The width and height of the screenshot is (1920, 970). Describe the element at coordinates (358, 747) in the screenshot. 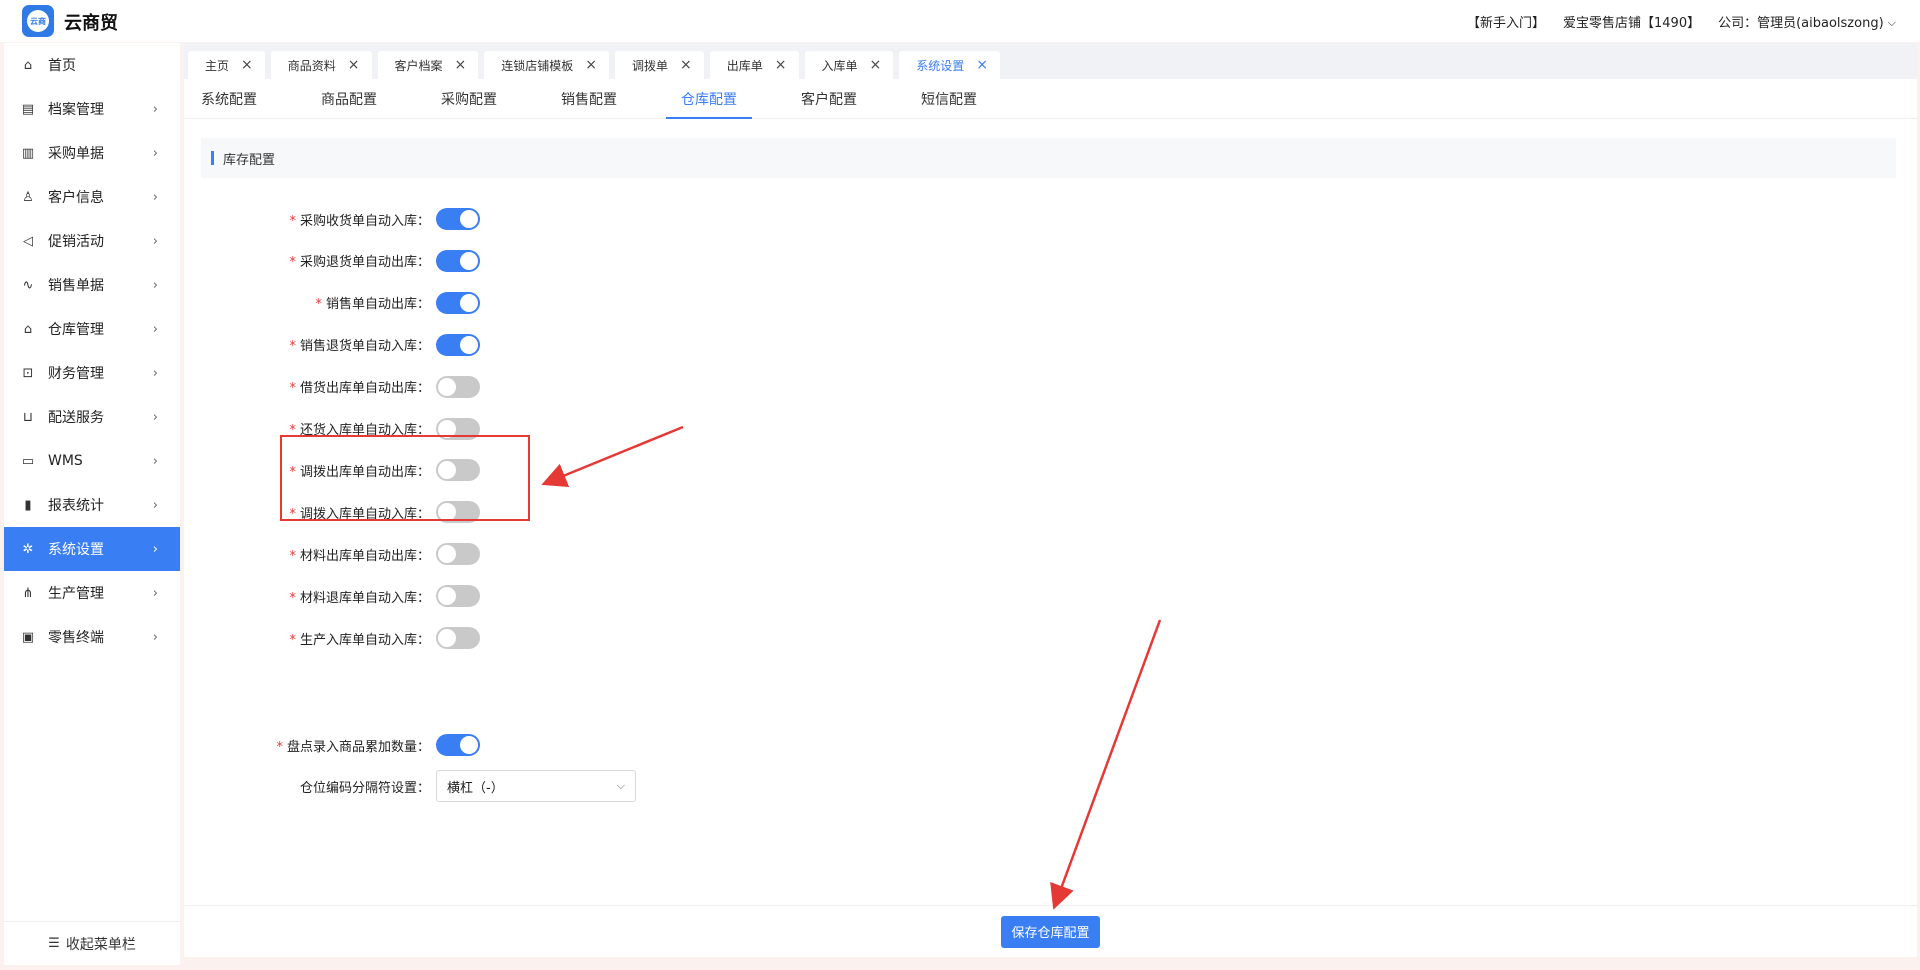

I see `setting-label-text: 盘点录入商品累加数量：` at that location.